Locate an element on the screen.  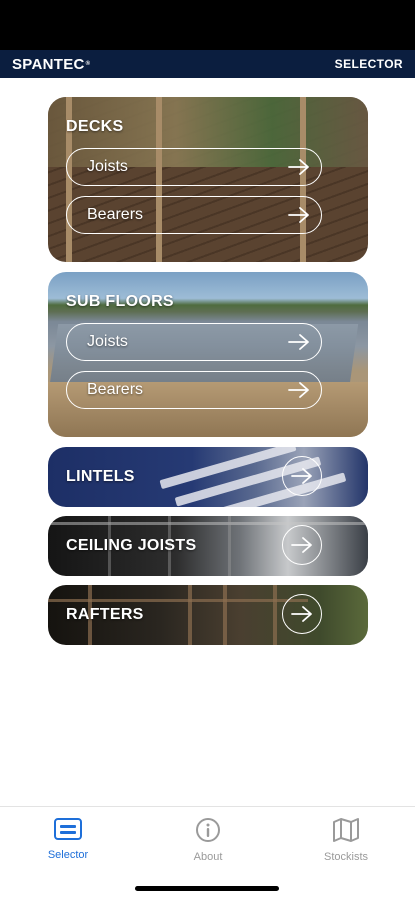
card-title-ceiling-joists: CEILING JOISTS is located at coordinates (131, 545).